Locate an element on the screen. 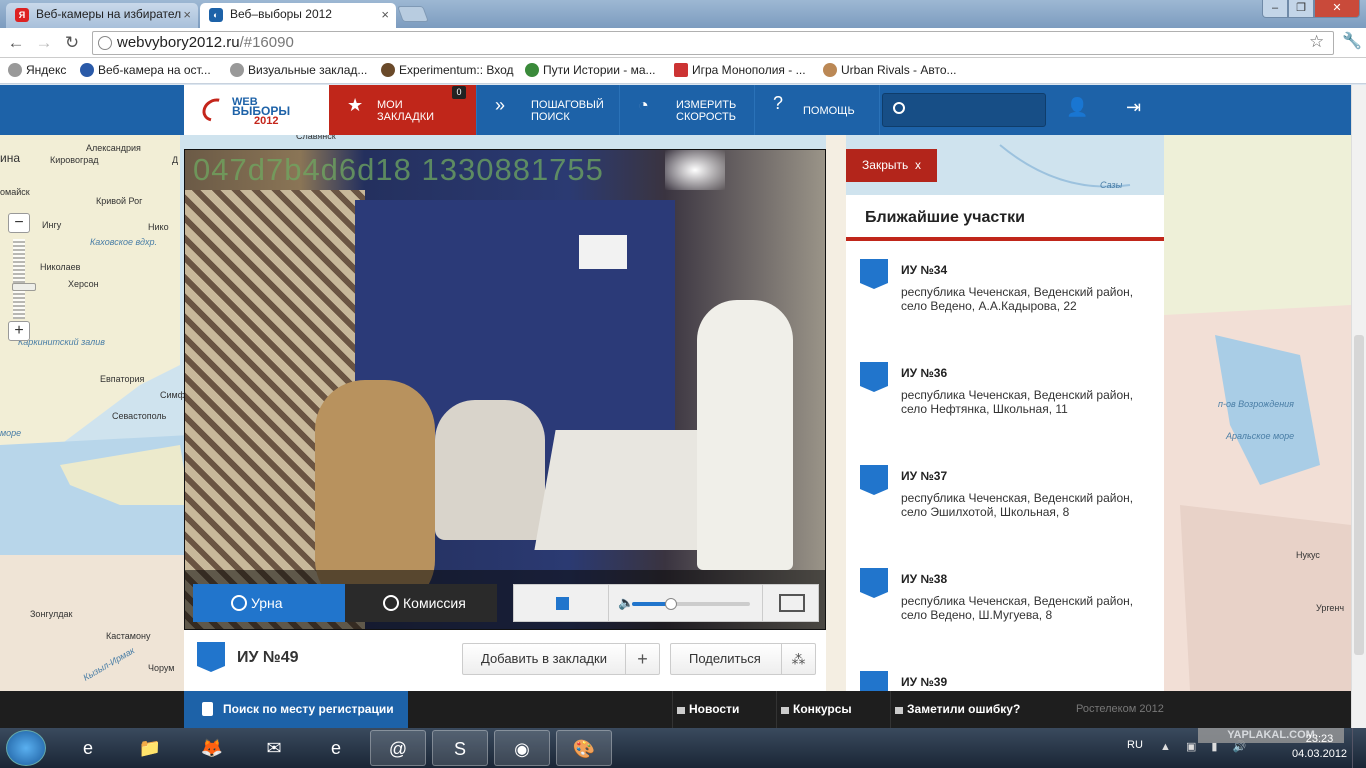 The width and height of the screenshot is (1366, 768). close-button: Закрыть x is located at coordinates (891, 165).